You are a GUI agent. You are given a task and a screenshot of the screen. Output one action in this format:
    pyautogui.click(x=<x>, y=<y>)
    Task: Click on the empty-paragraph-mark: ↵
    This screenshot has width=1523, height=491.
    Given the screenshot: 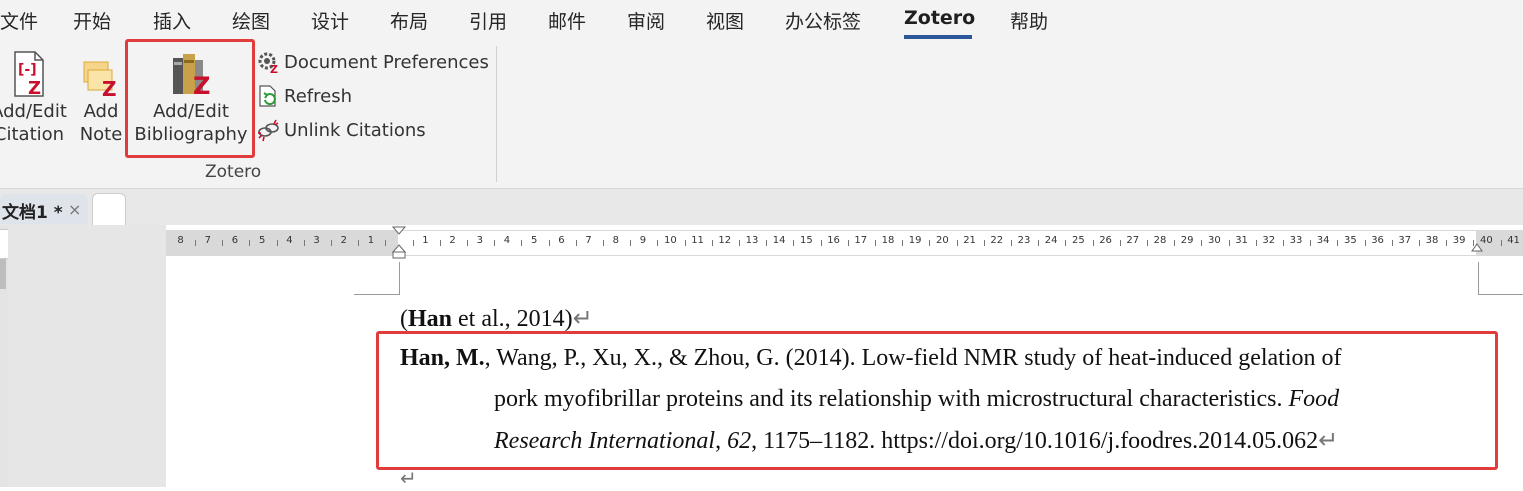 What is the action you would take?
    pyautogui.click(x=408, y=479)
    